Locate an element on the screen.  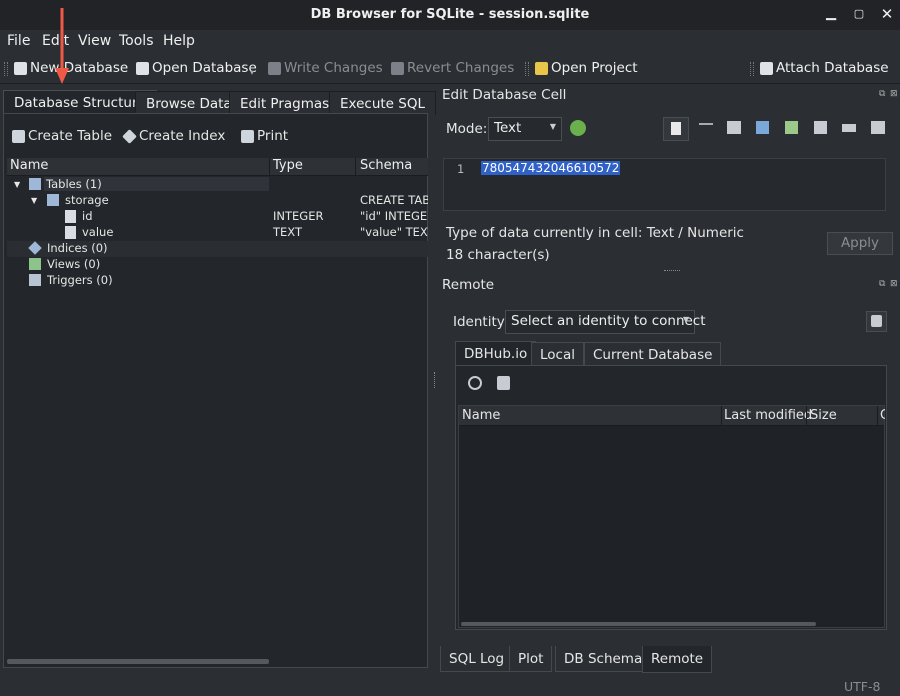
field-icon is located at coordinates (70, 232).